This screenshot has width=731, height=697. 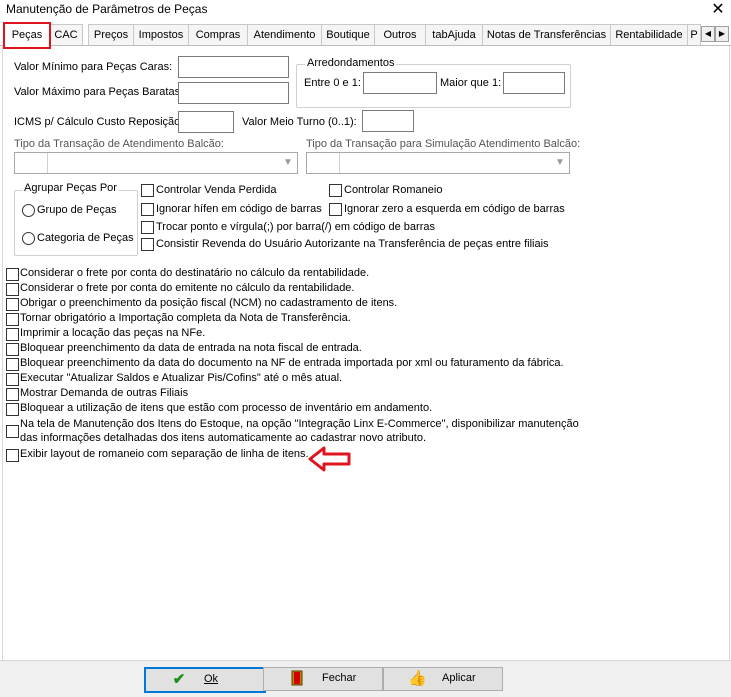 What do you see at coordinates (718, 10) in the screenshot?
I see `close-icon: ✕` at bounding box center [718, 10].